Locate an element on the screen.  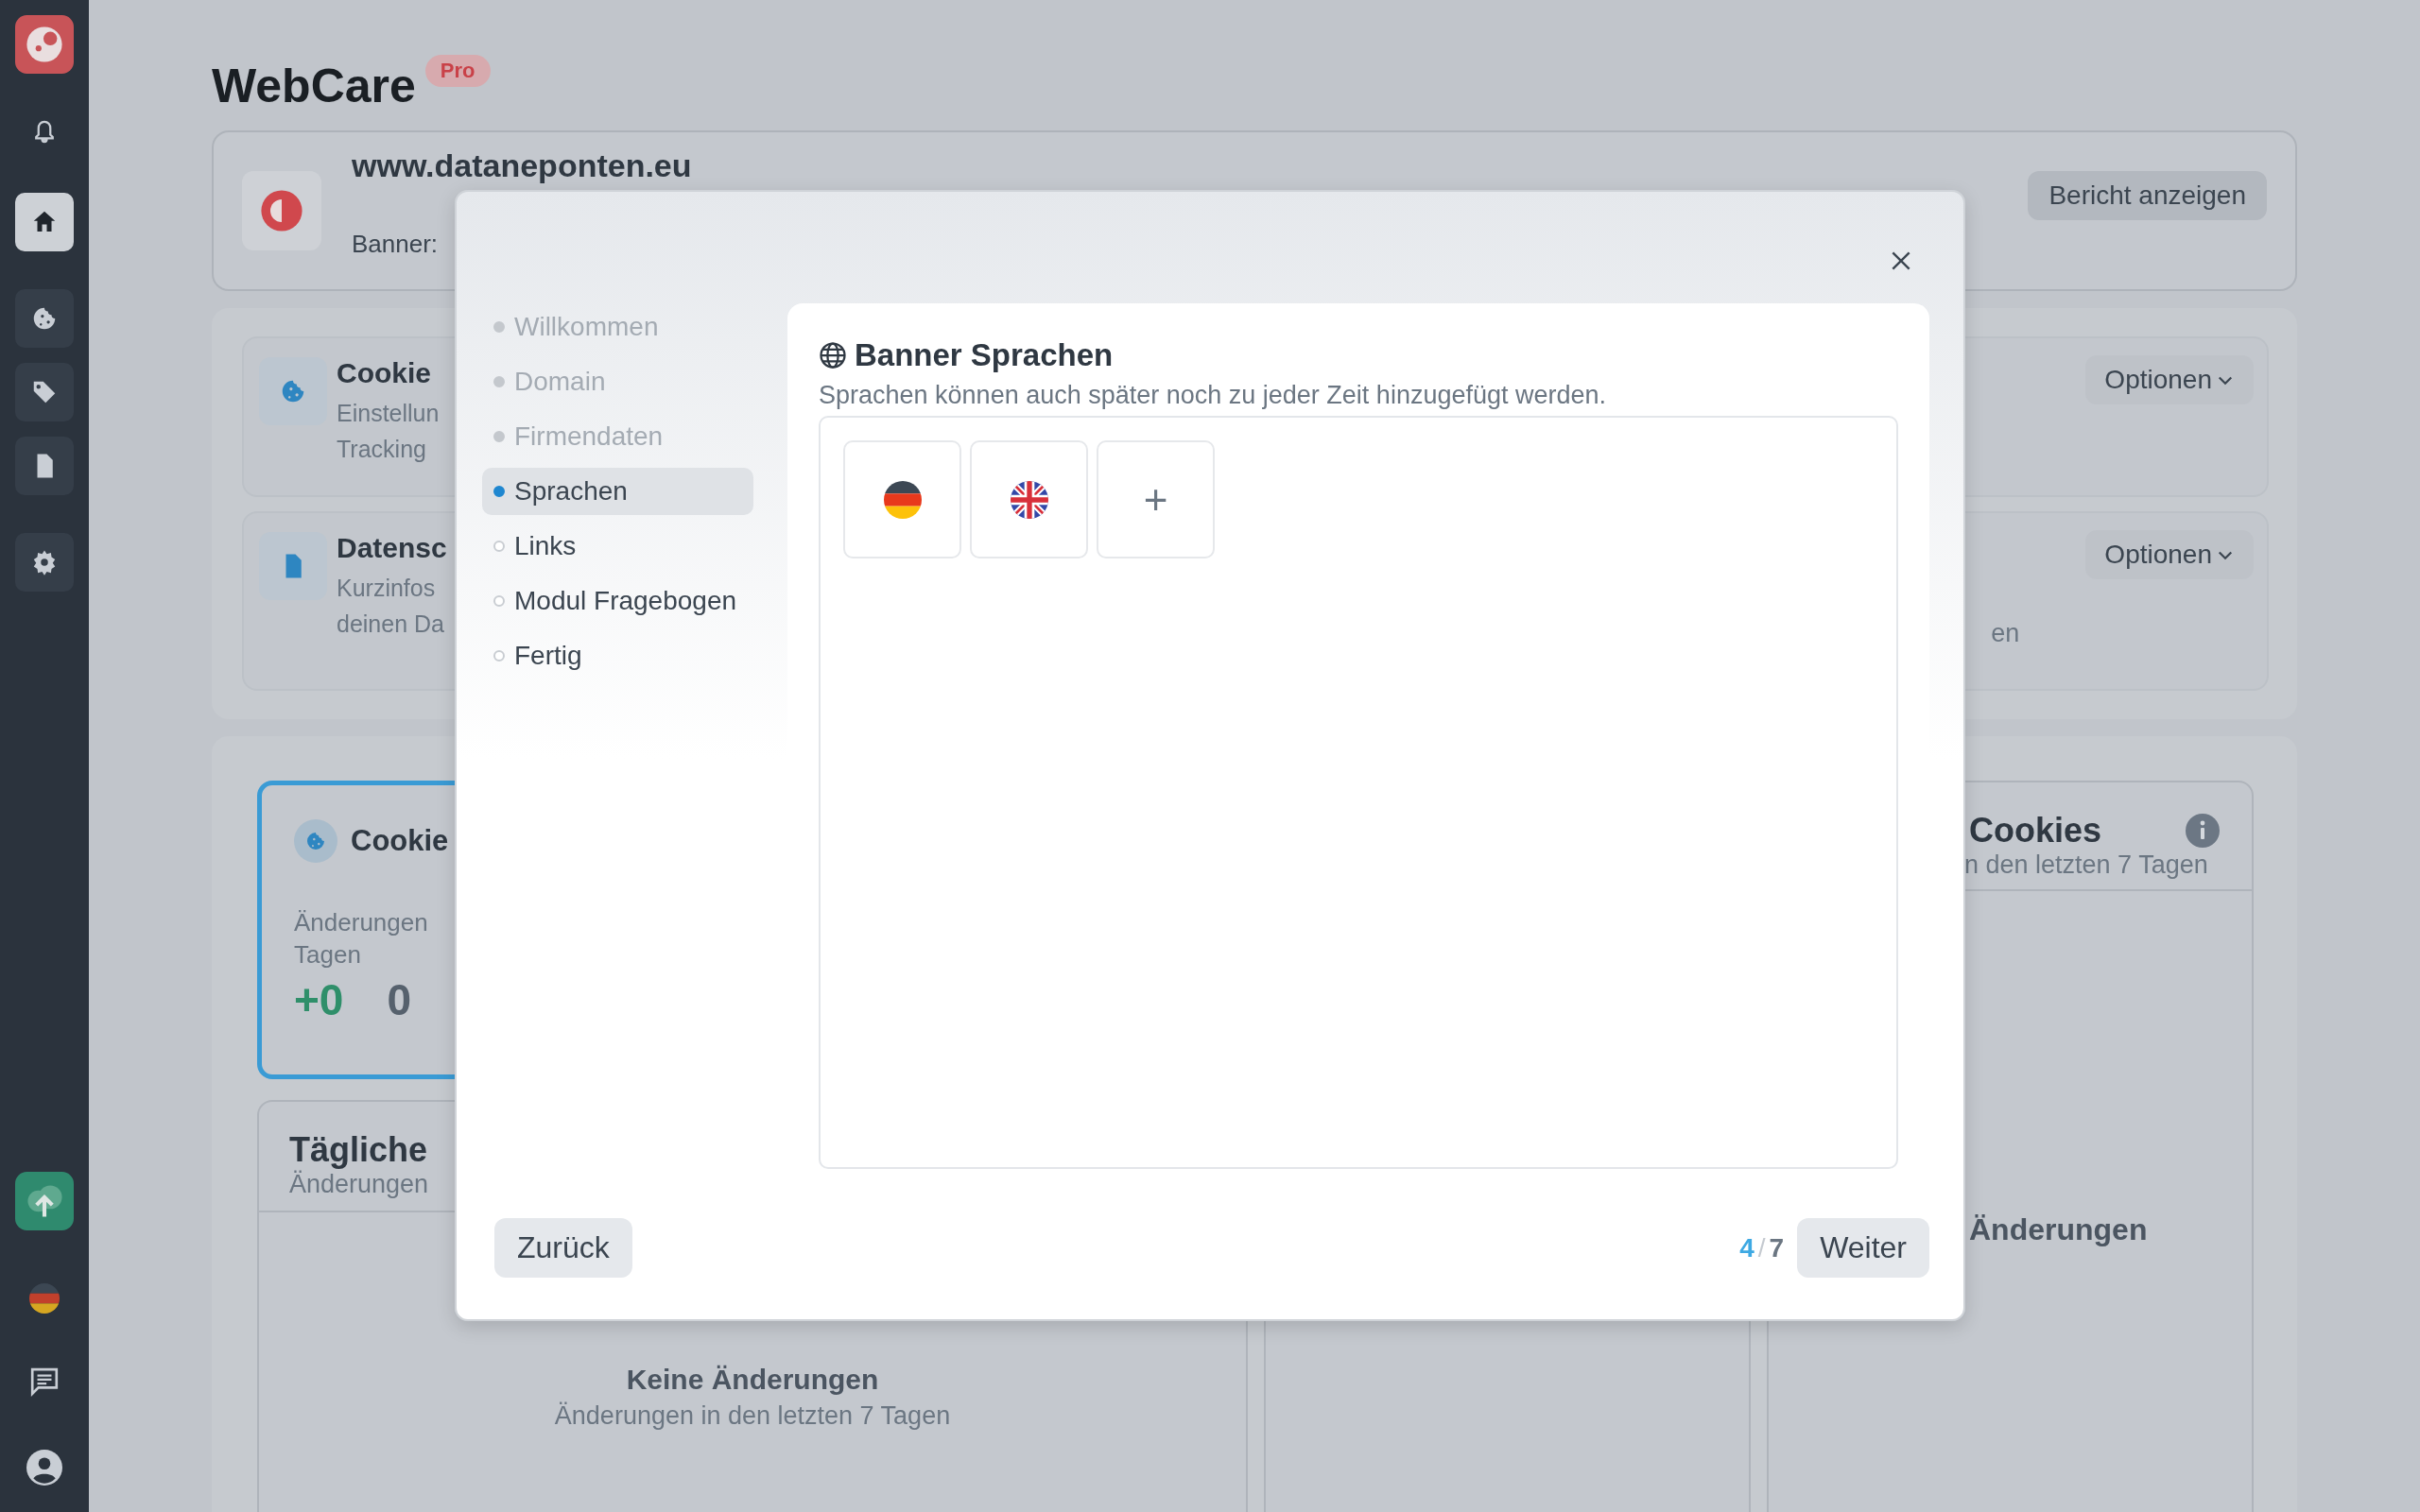
wizard-step: Fertig is located at coordinates (617, 655).